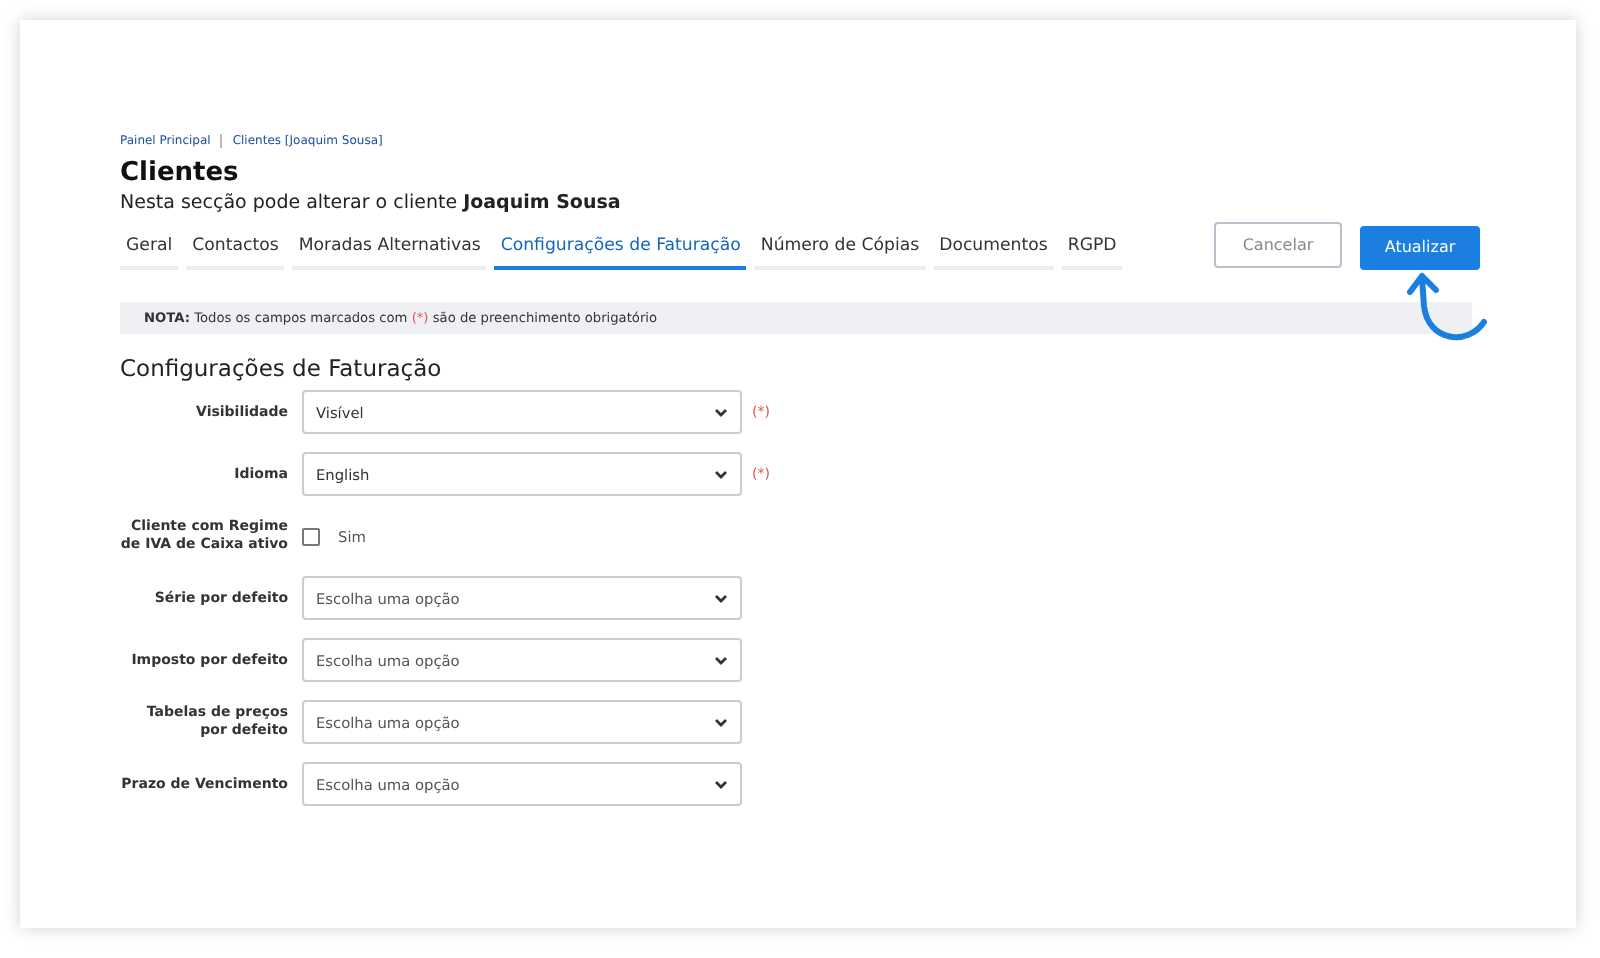 The height and width of the screenshot is (958, 1600). Describe the element at coordinates (235, 251) in the screenshot. I see `tab: Contactos` at that location.